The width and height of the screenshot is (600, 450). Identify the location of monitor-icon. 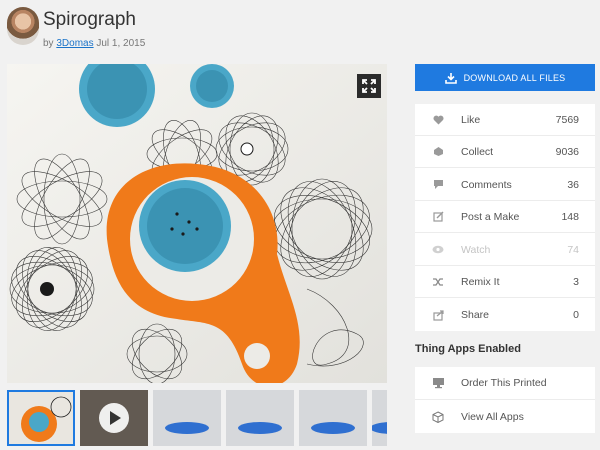
(438, 383).